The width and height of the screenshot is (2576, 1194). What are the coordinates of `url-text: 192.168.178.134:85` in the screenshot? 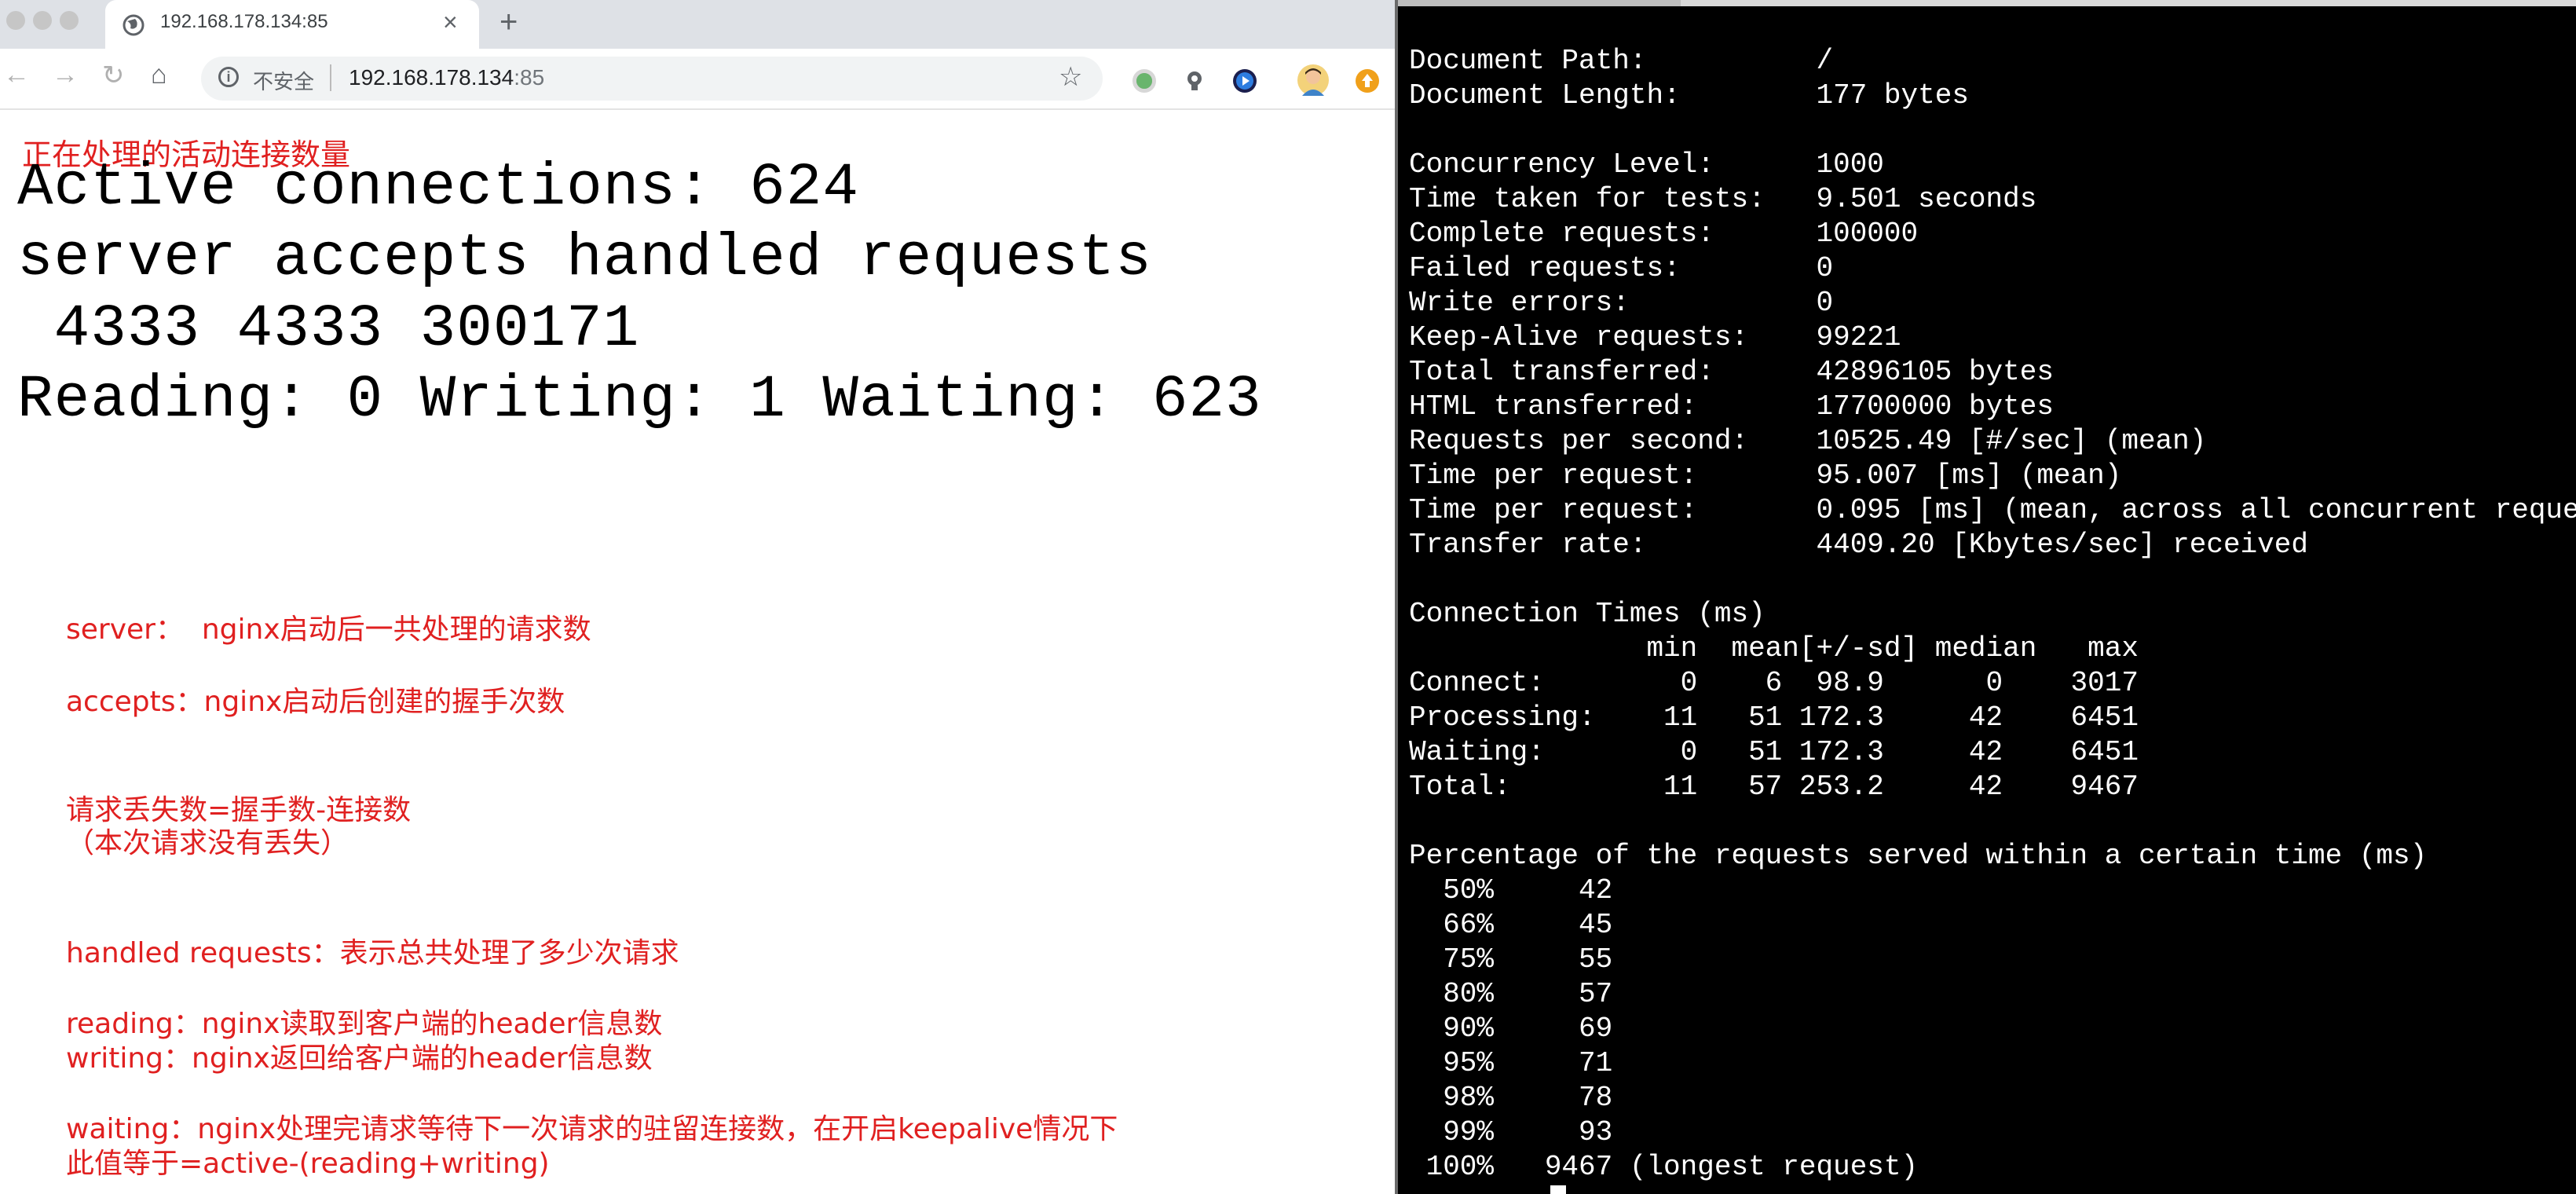 It's located at (447, 78).